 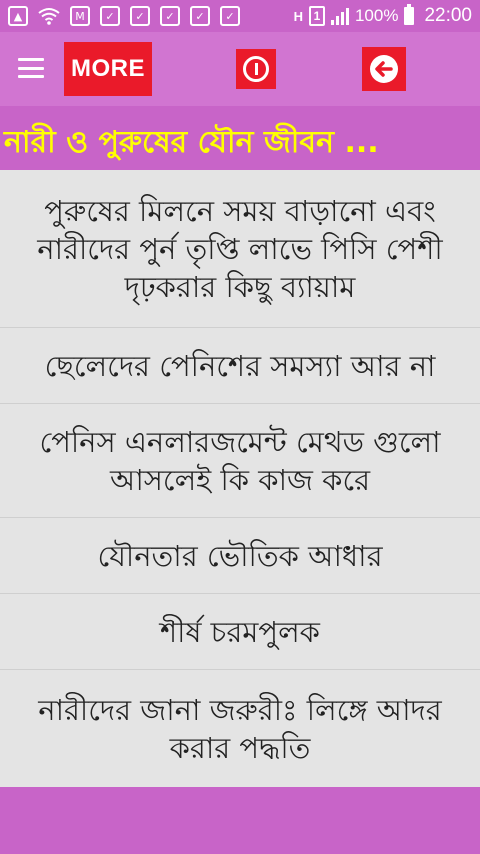 I want to click on list-item-label: ছেলেদের পেনিশের সমস্যা আর না, so click(x=240, y=365).